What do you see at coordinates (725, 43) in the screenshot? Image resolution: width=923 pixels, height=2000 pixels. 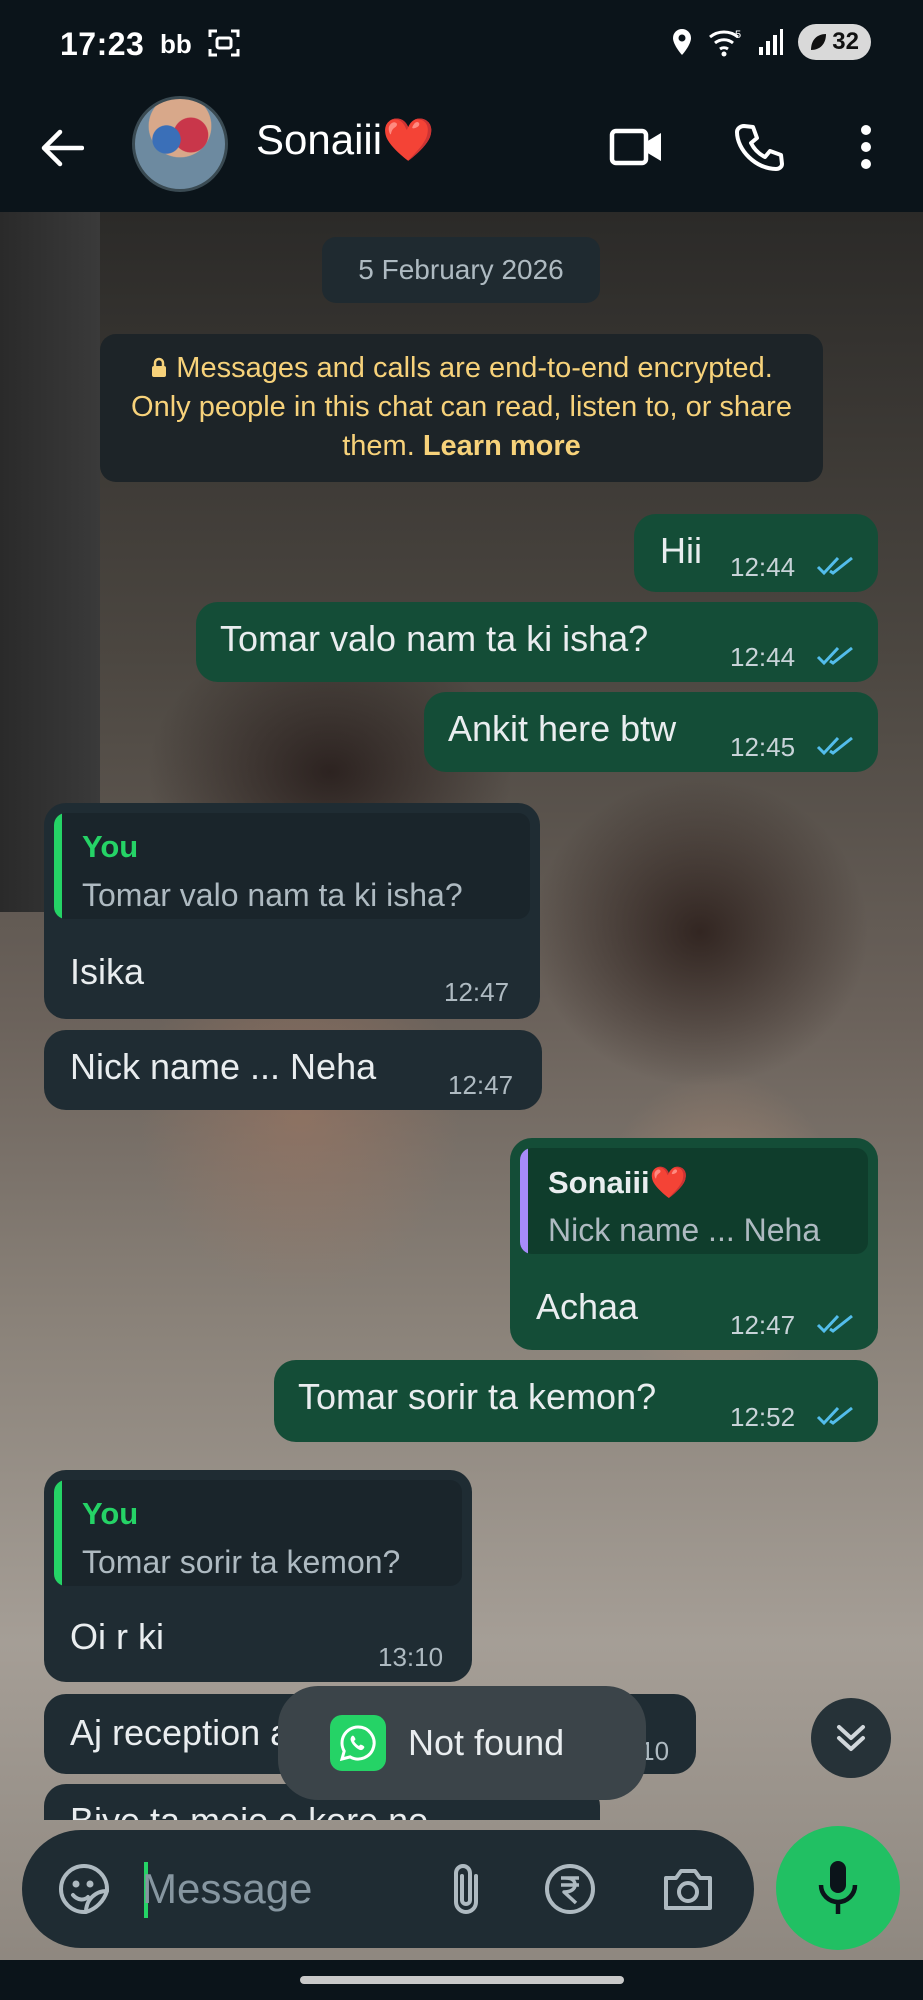 I see `wifi-icon: 5` at bounding box center [725, 43].